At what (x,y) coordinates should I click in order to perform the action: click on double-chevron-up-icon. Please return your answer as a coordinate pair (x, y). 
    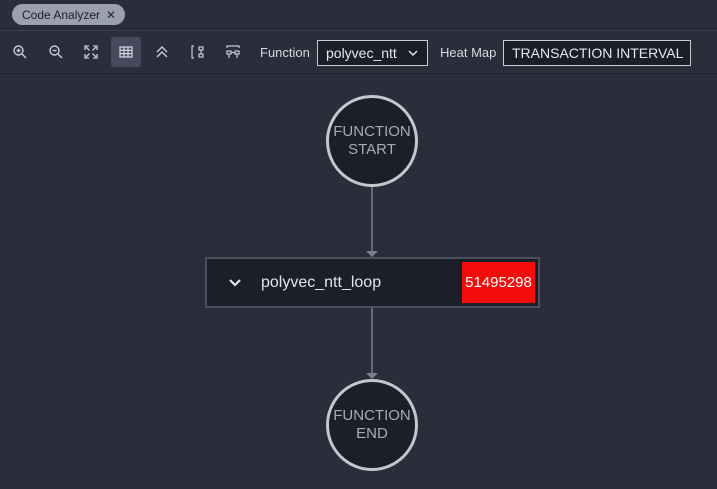
    Looking at the image, I should click on (162, 52).